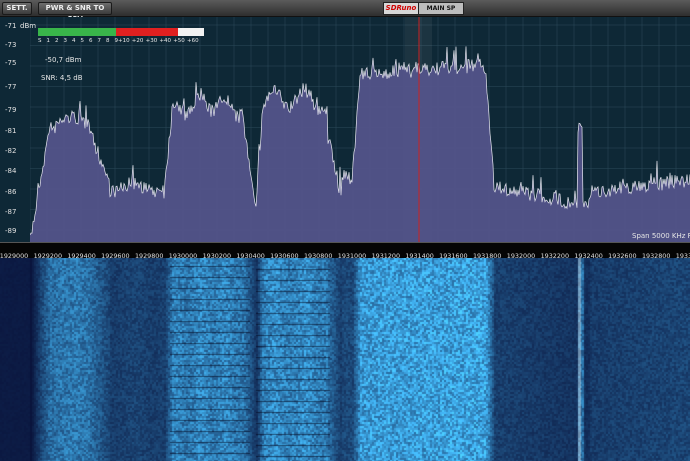 The image size is (690, 461). Describe the element at coordinates (151, 41) in the screenshot. I see `s-meter-scale-label: +30` at that location.